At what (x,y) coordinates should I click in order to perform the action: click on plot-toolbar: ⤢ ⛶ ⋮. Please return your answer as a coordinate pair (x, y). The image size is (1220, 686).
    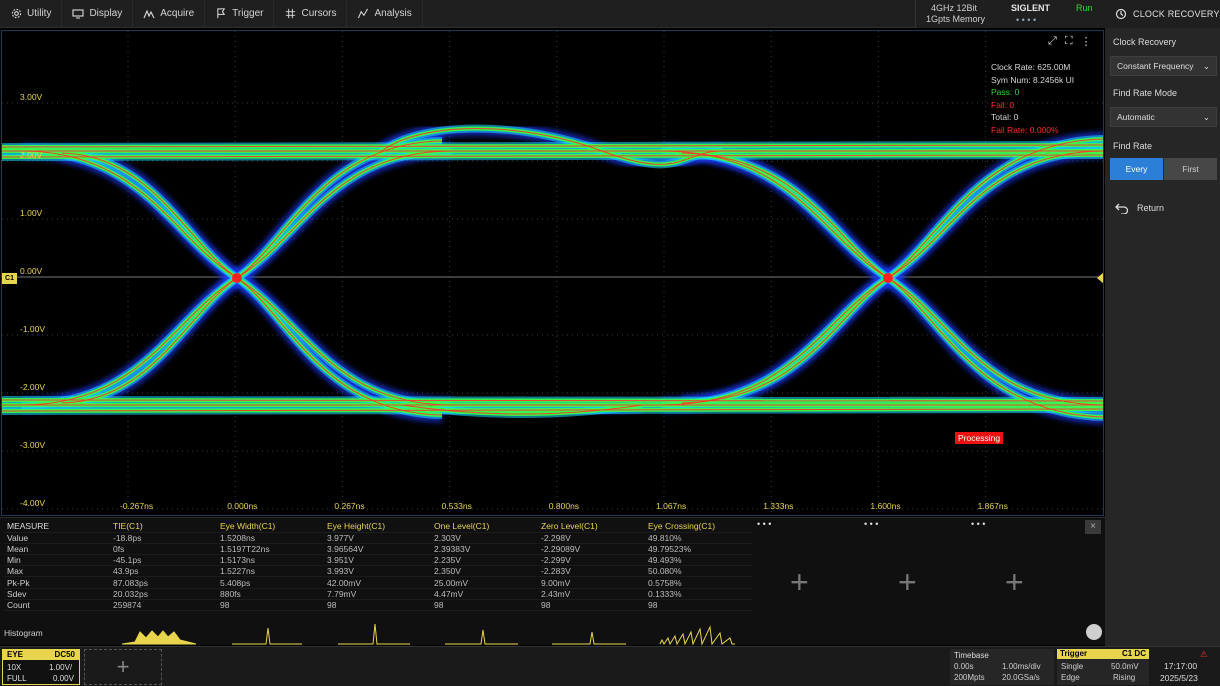
    Looking at the image, I should click on (1070, 41).